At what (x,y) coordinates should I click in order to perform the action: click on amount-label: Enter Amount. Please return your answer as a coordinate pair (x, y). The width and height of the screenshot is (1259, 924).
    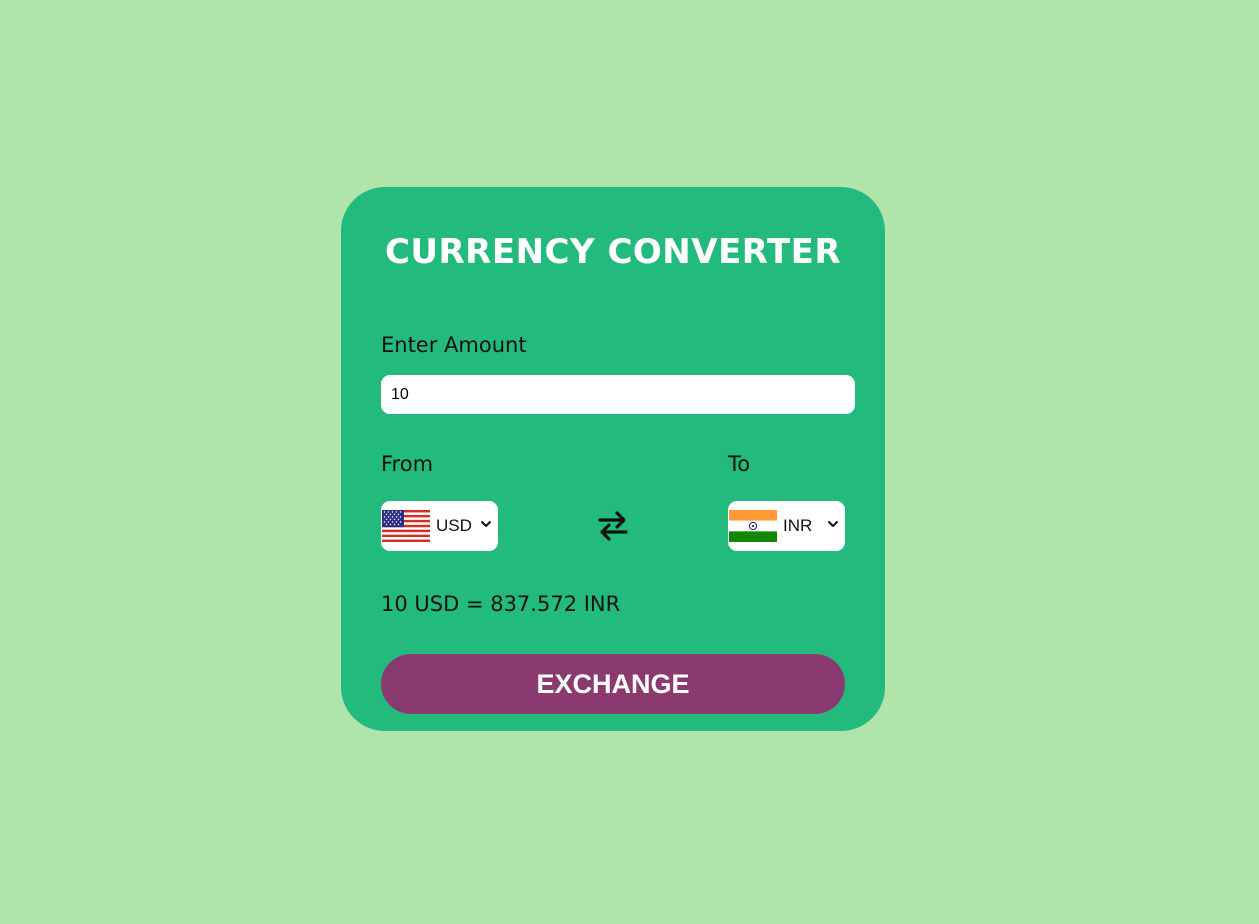
    Looking at the image, I should click on (454, 345).